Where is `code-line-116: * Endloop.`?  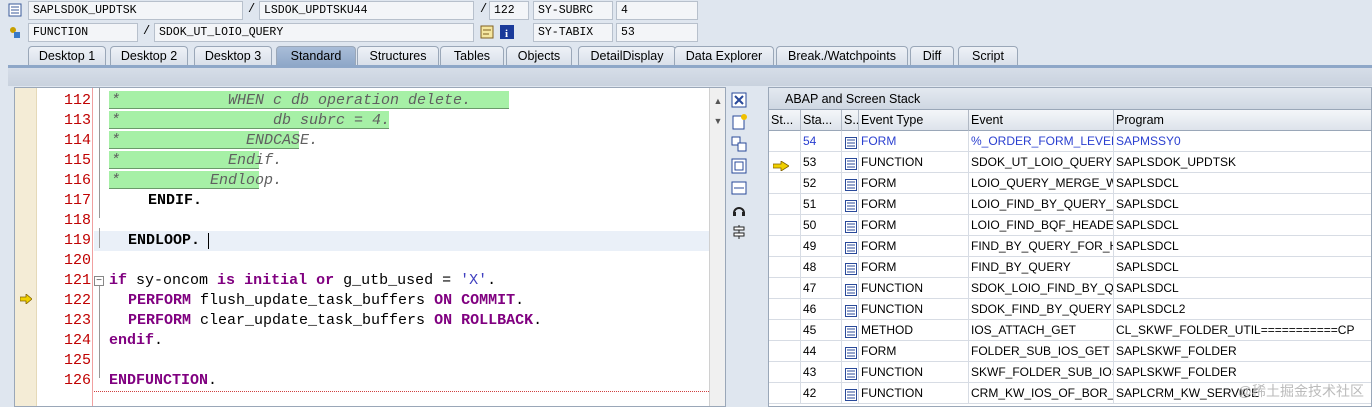 code-line-116: * Endloop. is located at coordinates (196, 180).